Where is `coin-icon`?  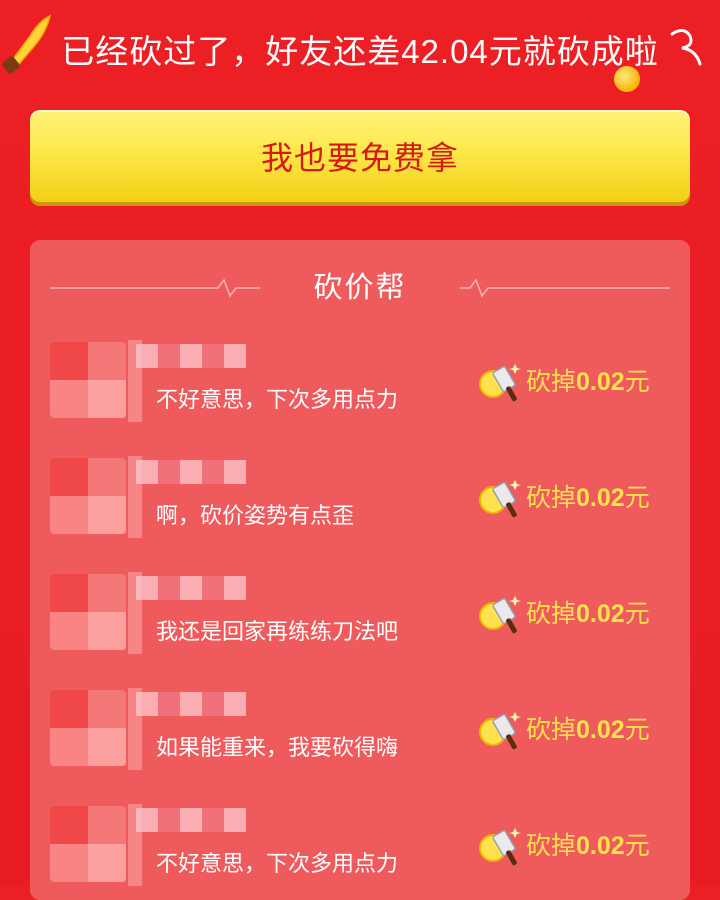 coin-icon is located at coordinates (627, 79).